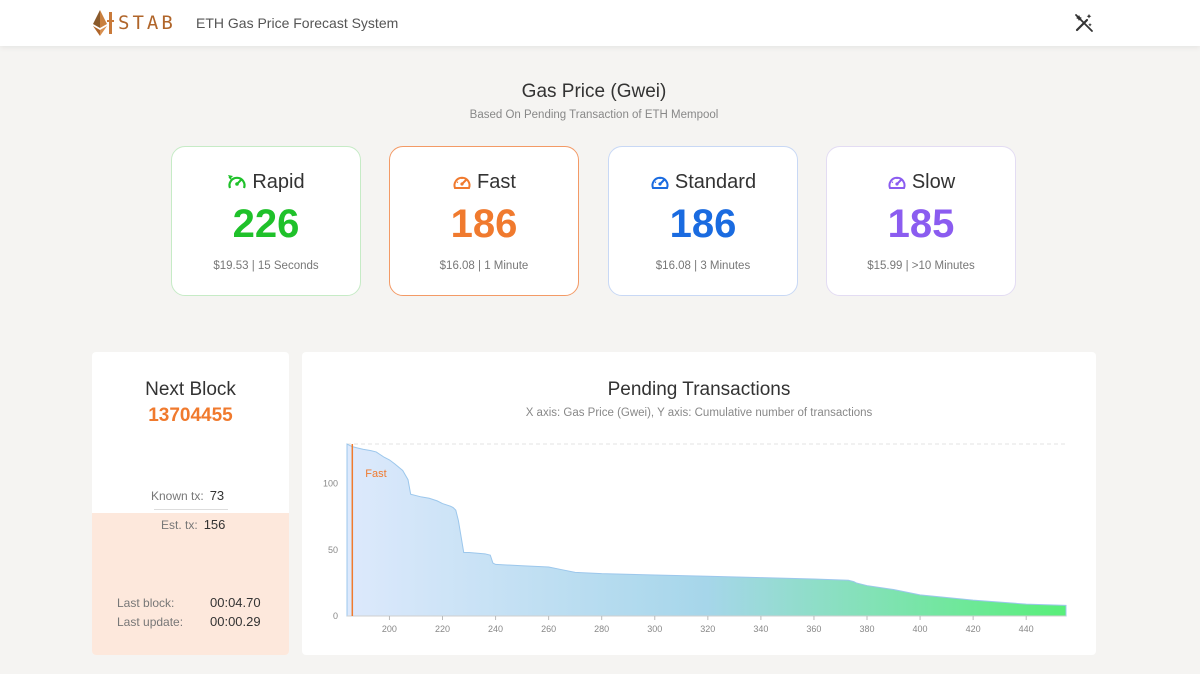  I want to click on x-tick-label: 300, so click(654, 629).